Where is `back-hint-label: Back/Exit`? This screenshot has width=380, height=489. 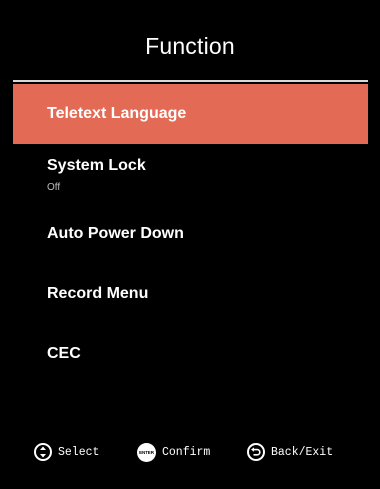
back-hint-label: Back/Exit is located at coordinates (302, 452).